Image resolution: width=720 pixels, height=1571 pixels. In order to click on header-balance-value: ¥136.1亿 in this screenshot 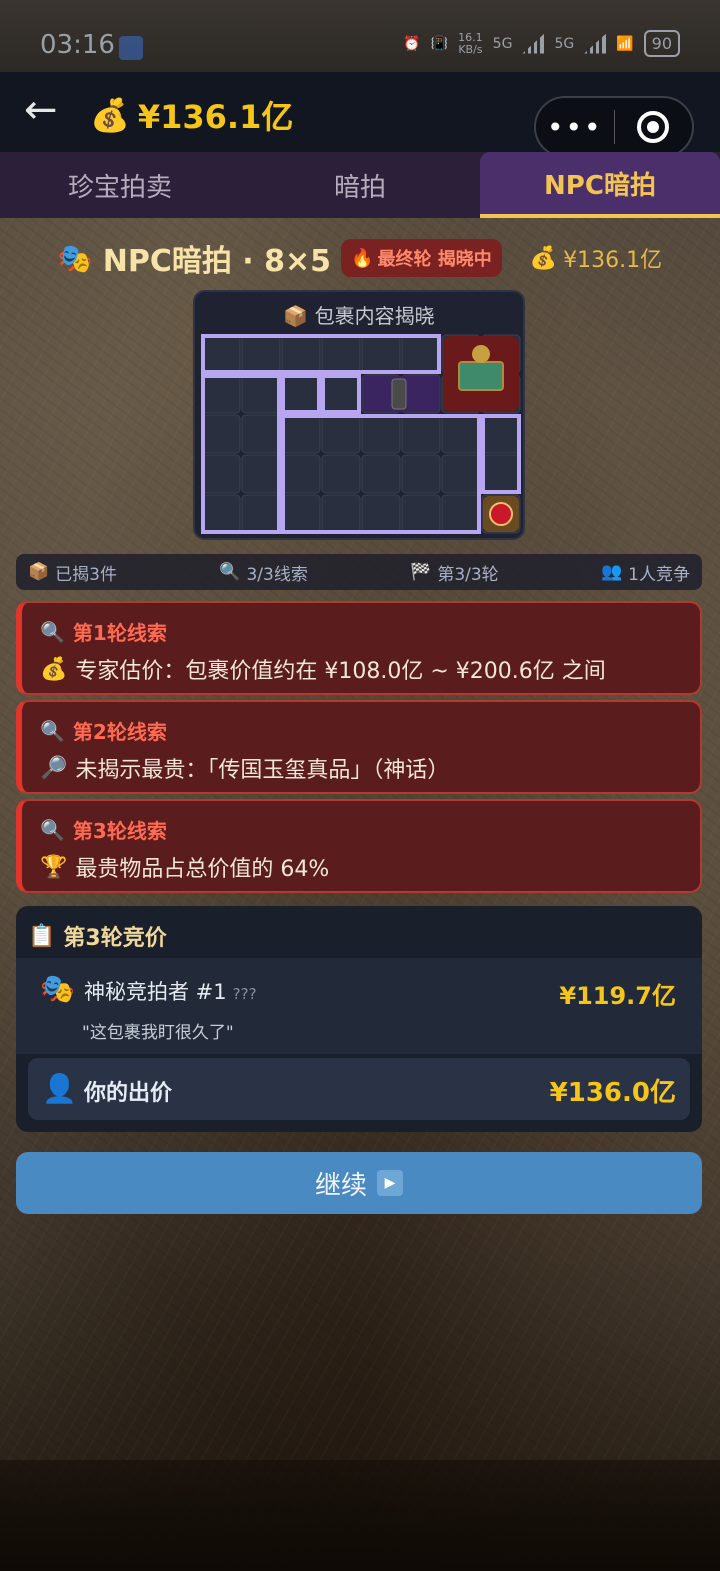, I will do `click(215, 117)`.